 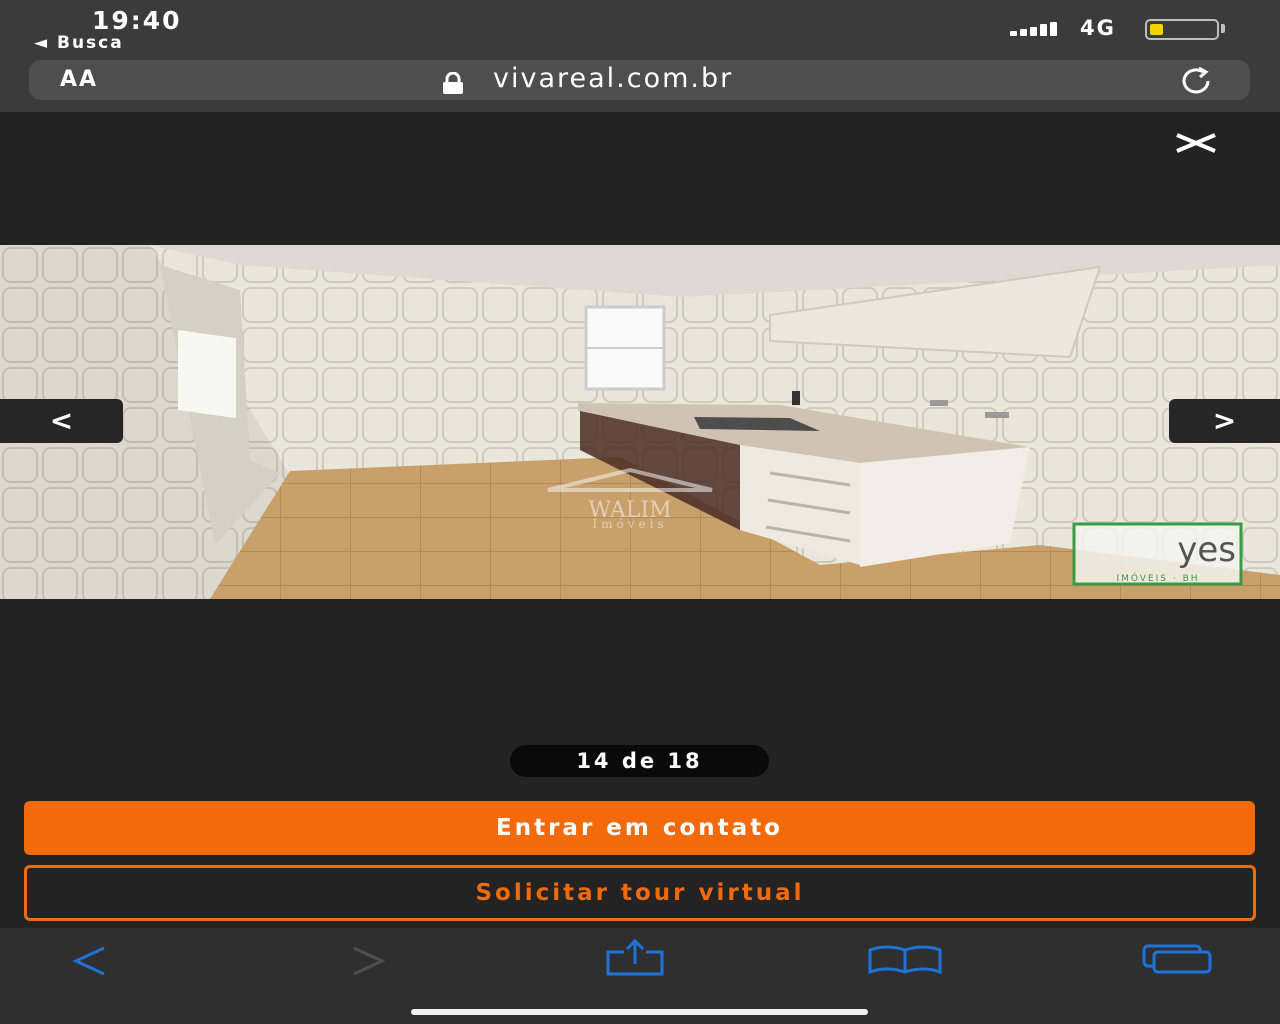 I want to click on share-icon, so click(x=635, y=958).